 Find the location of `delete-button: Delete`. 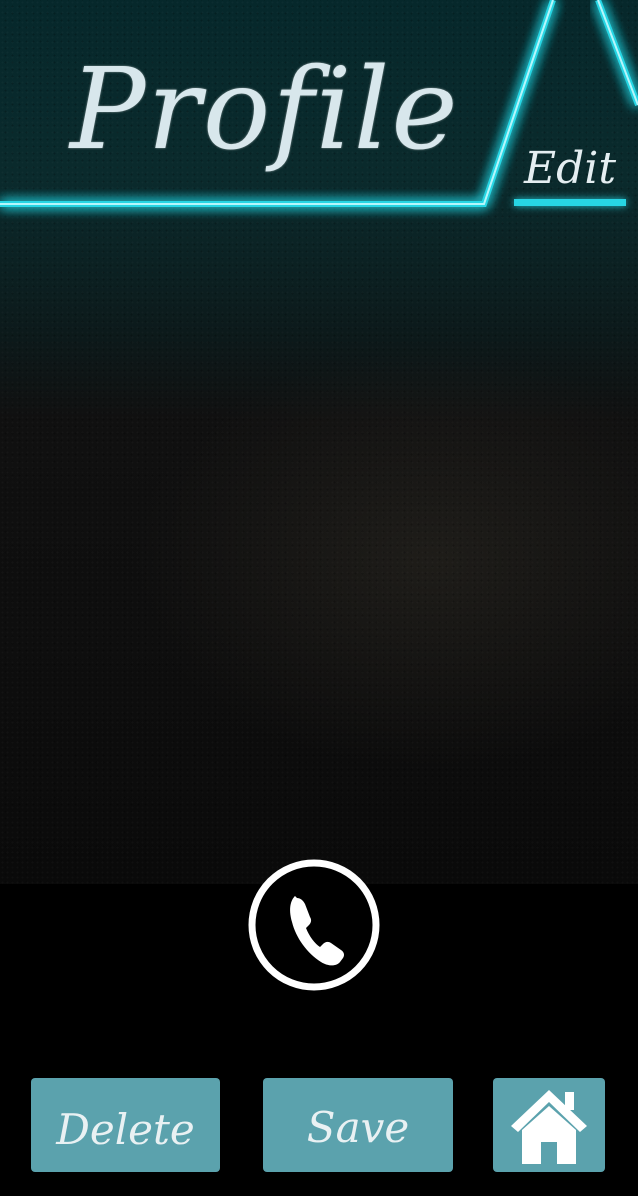

delete-button: Delete is located at coordinates (125, 1125).